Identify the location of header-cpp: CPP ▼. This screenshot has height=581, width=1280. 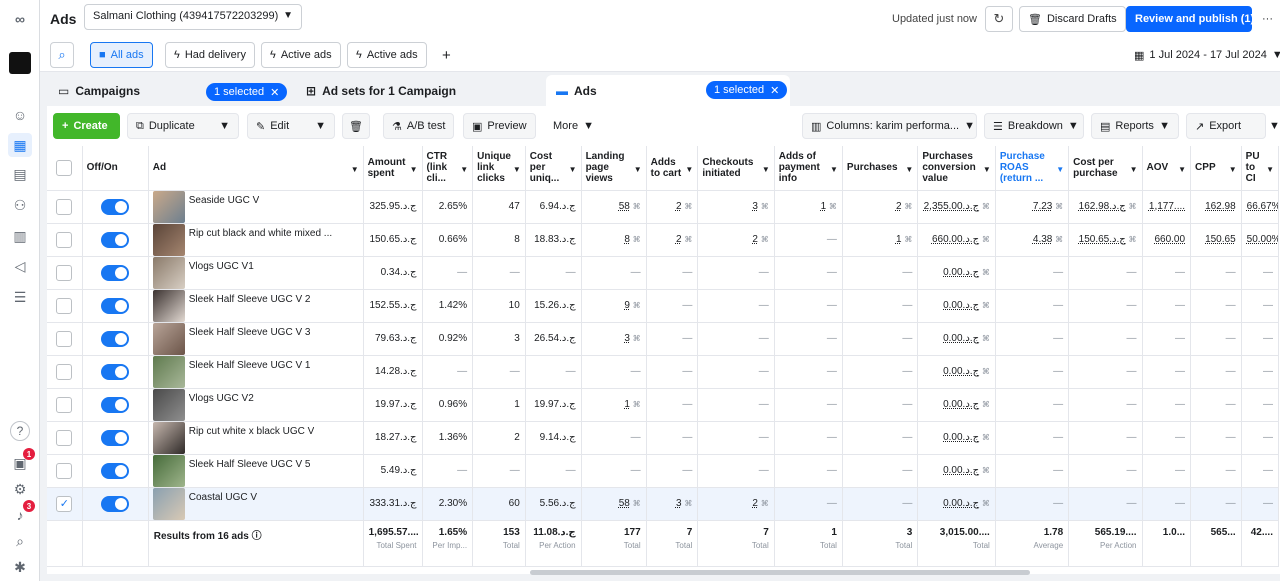
(1216, 168).